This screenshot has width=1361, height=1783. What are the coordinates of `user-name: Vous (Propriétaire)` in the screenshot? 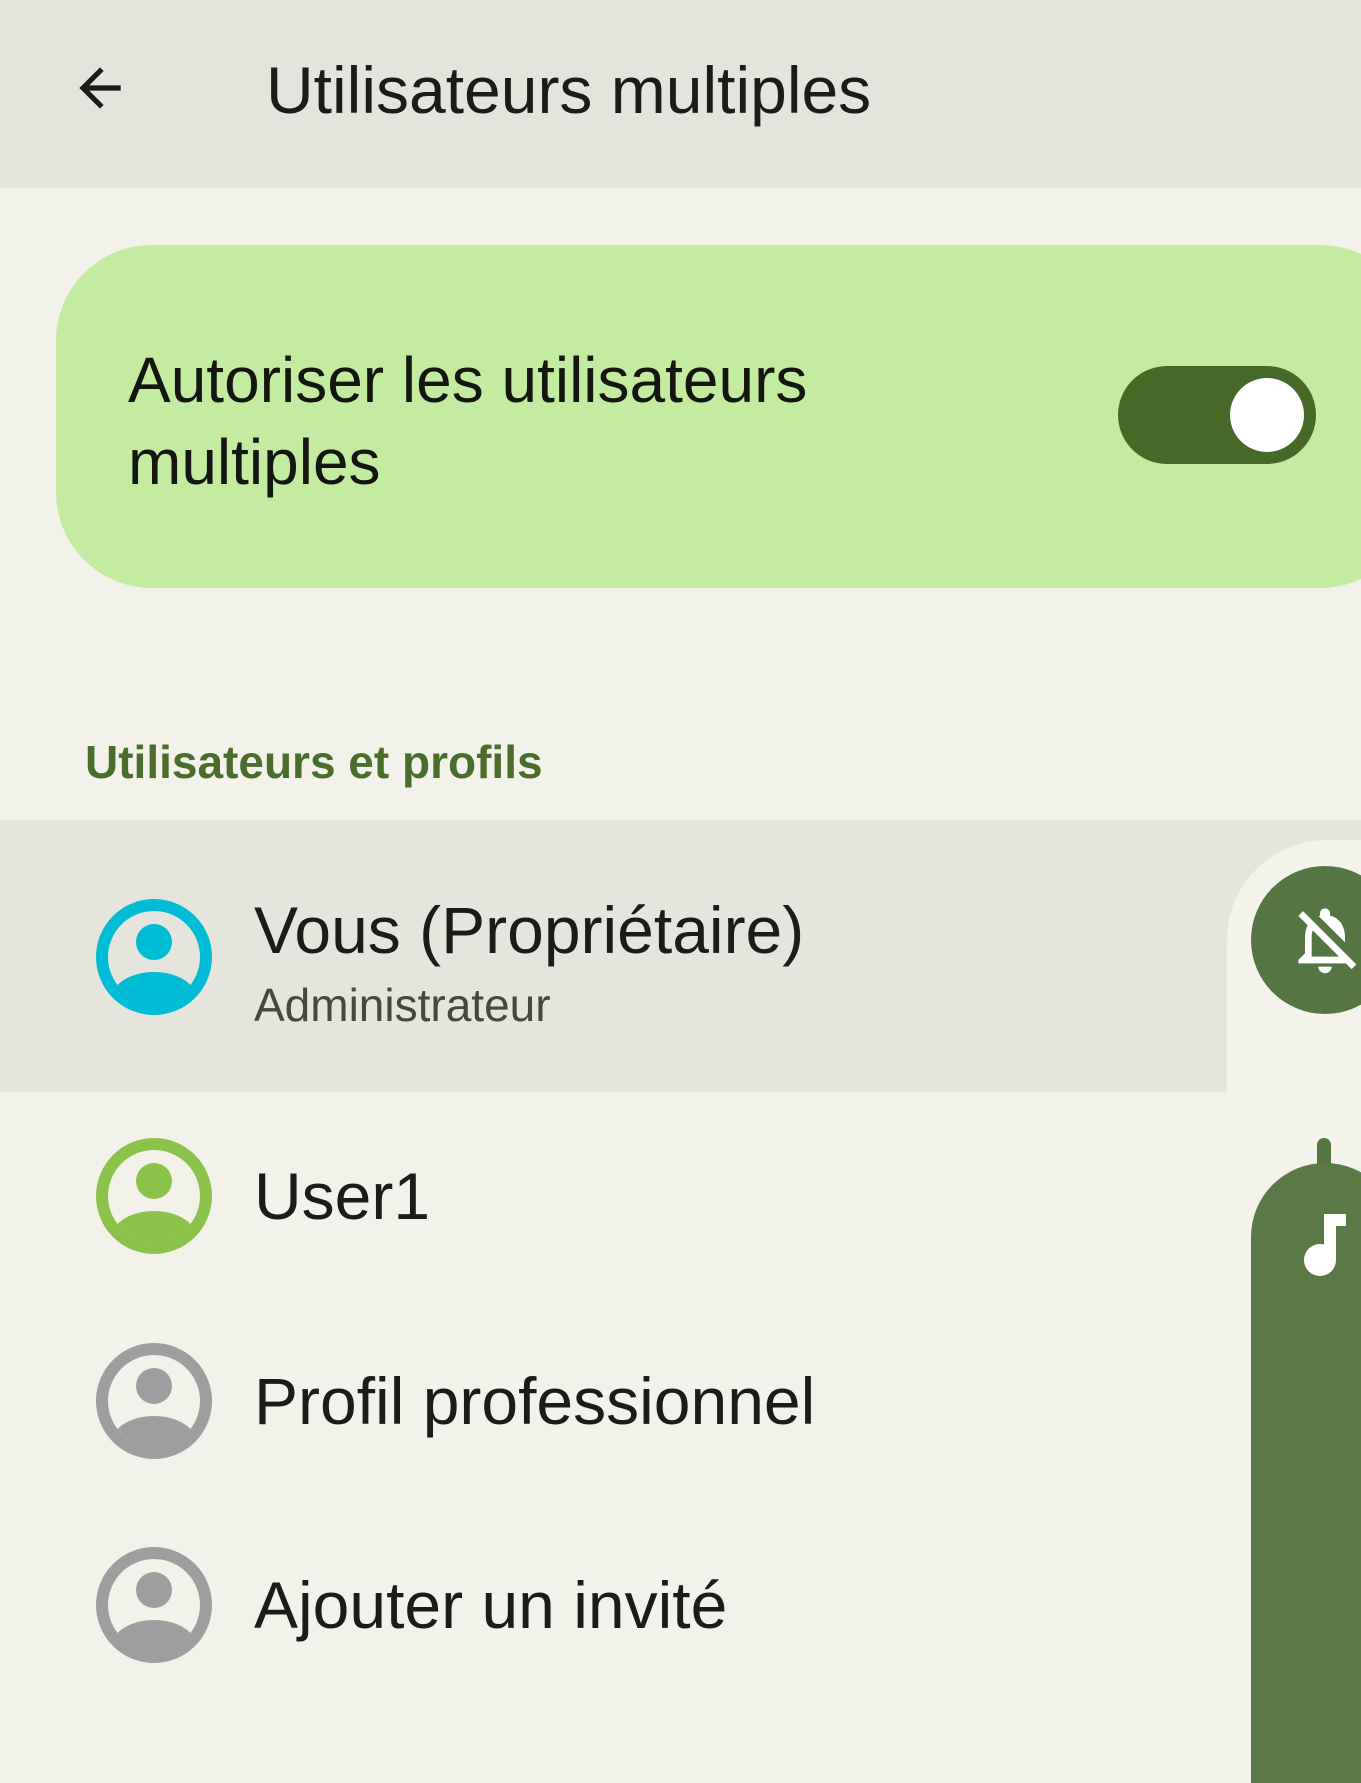 It's located at (529, 930).